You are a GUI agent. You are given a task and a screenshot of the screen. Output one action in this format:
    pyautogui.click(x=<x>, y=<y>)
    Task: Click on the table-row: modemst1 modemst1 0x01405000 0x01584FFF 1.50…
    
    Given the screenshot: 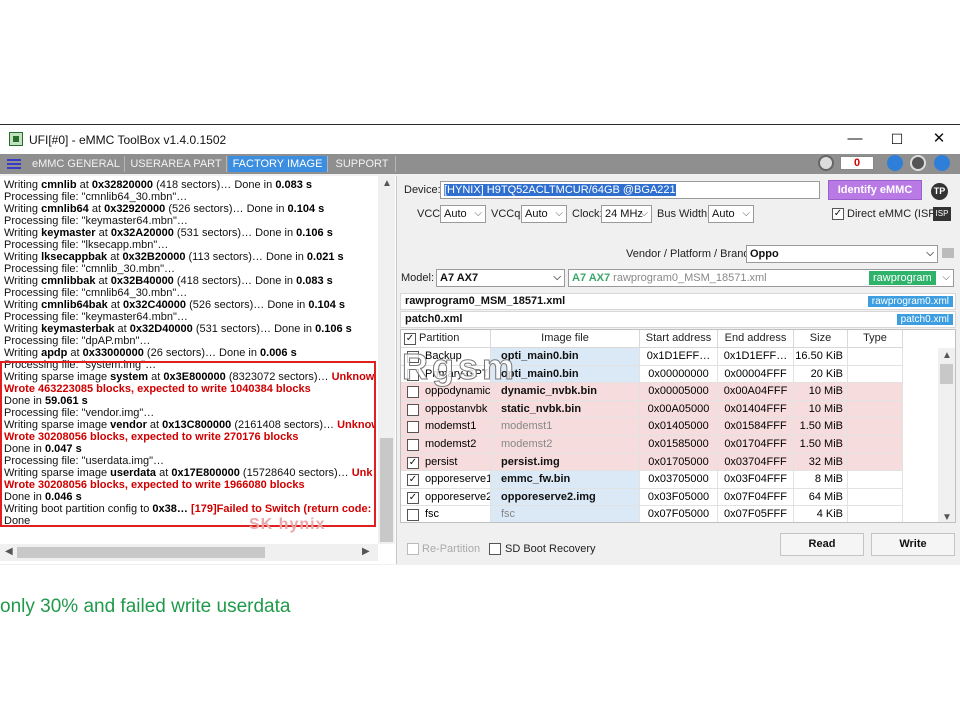 What is the action you would take?
    pyautogui.click(x=670, y=427)
    